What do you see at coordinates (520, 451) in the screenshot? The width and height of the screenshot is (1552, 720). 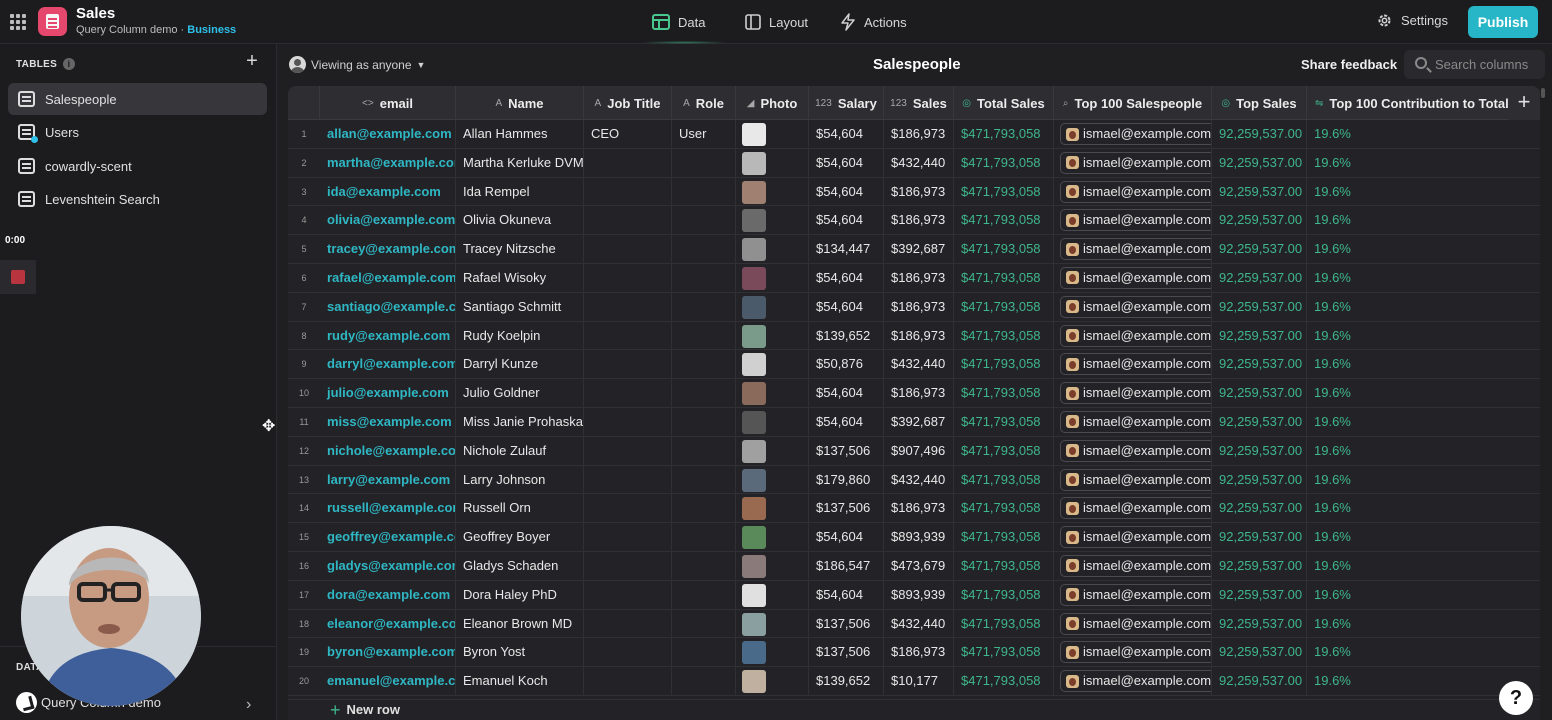 I see `name-cell: Nichole Zulauf` at bounding box center [520, 451].